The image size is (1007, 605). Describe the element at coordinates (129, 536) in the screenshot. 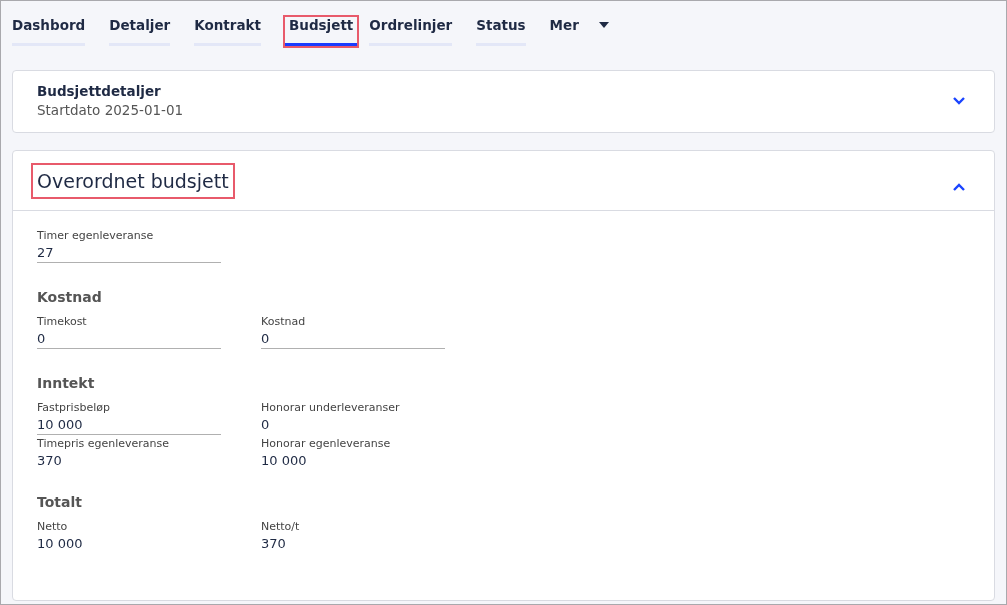

I see `value-field: Netto 10 000` at that location.